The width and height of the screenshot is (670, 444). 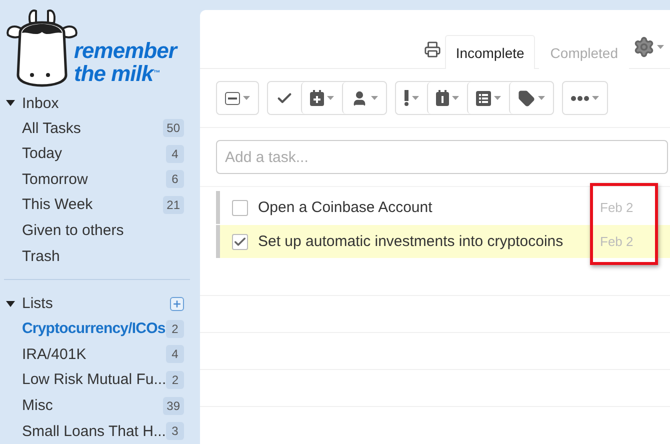 What do you see at coordinates (580, 98) in the screenshot?
I see `more-icon` at bounding box center [580, 98].